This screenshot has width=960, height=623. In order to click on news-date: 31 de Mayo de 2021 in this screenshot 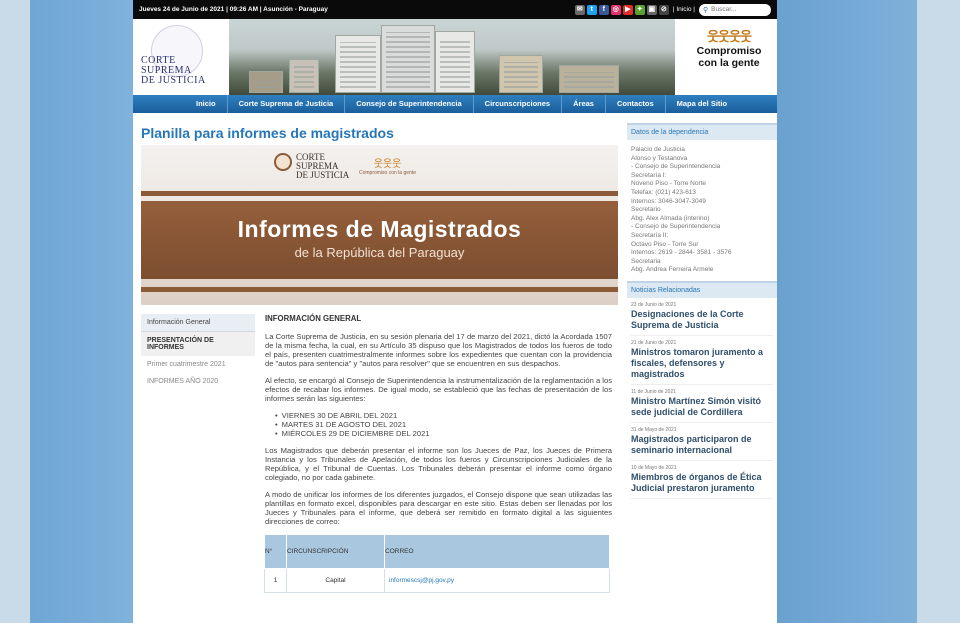, I will do `click(654, 429)`.